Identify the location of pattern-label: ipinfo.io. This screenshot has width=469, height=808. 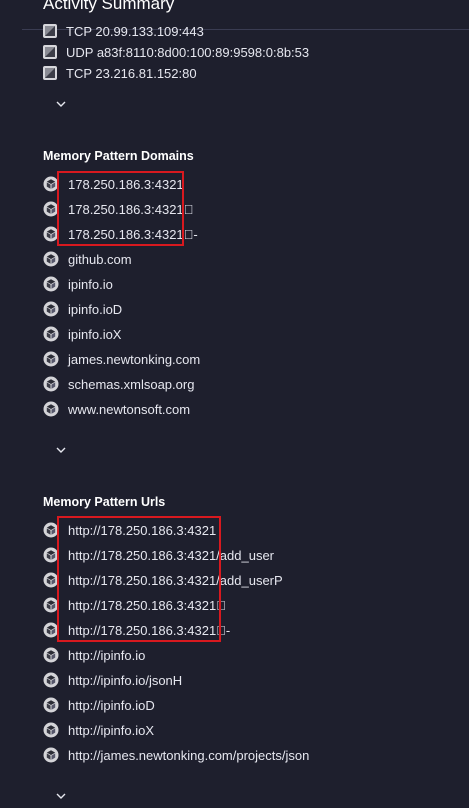
(90, 284).